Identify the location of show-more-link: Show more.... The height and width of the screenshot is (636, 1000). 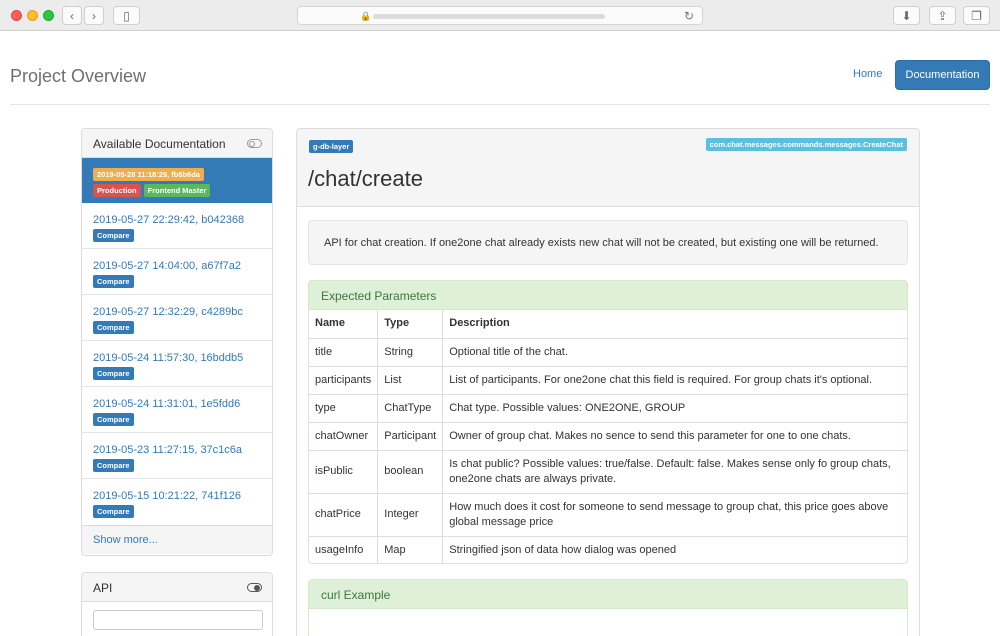
(177, 539).